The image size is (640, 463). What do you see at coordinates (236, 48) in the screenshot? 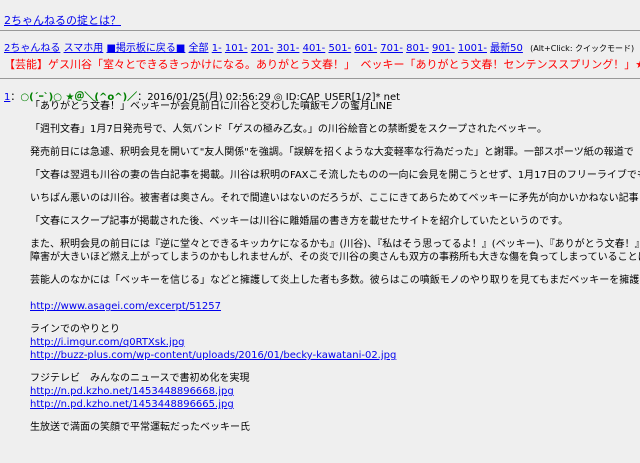
I see `nav-range-101: 101-` at bounding box center [236, 48].